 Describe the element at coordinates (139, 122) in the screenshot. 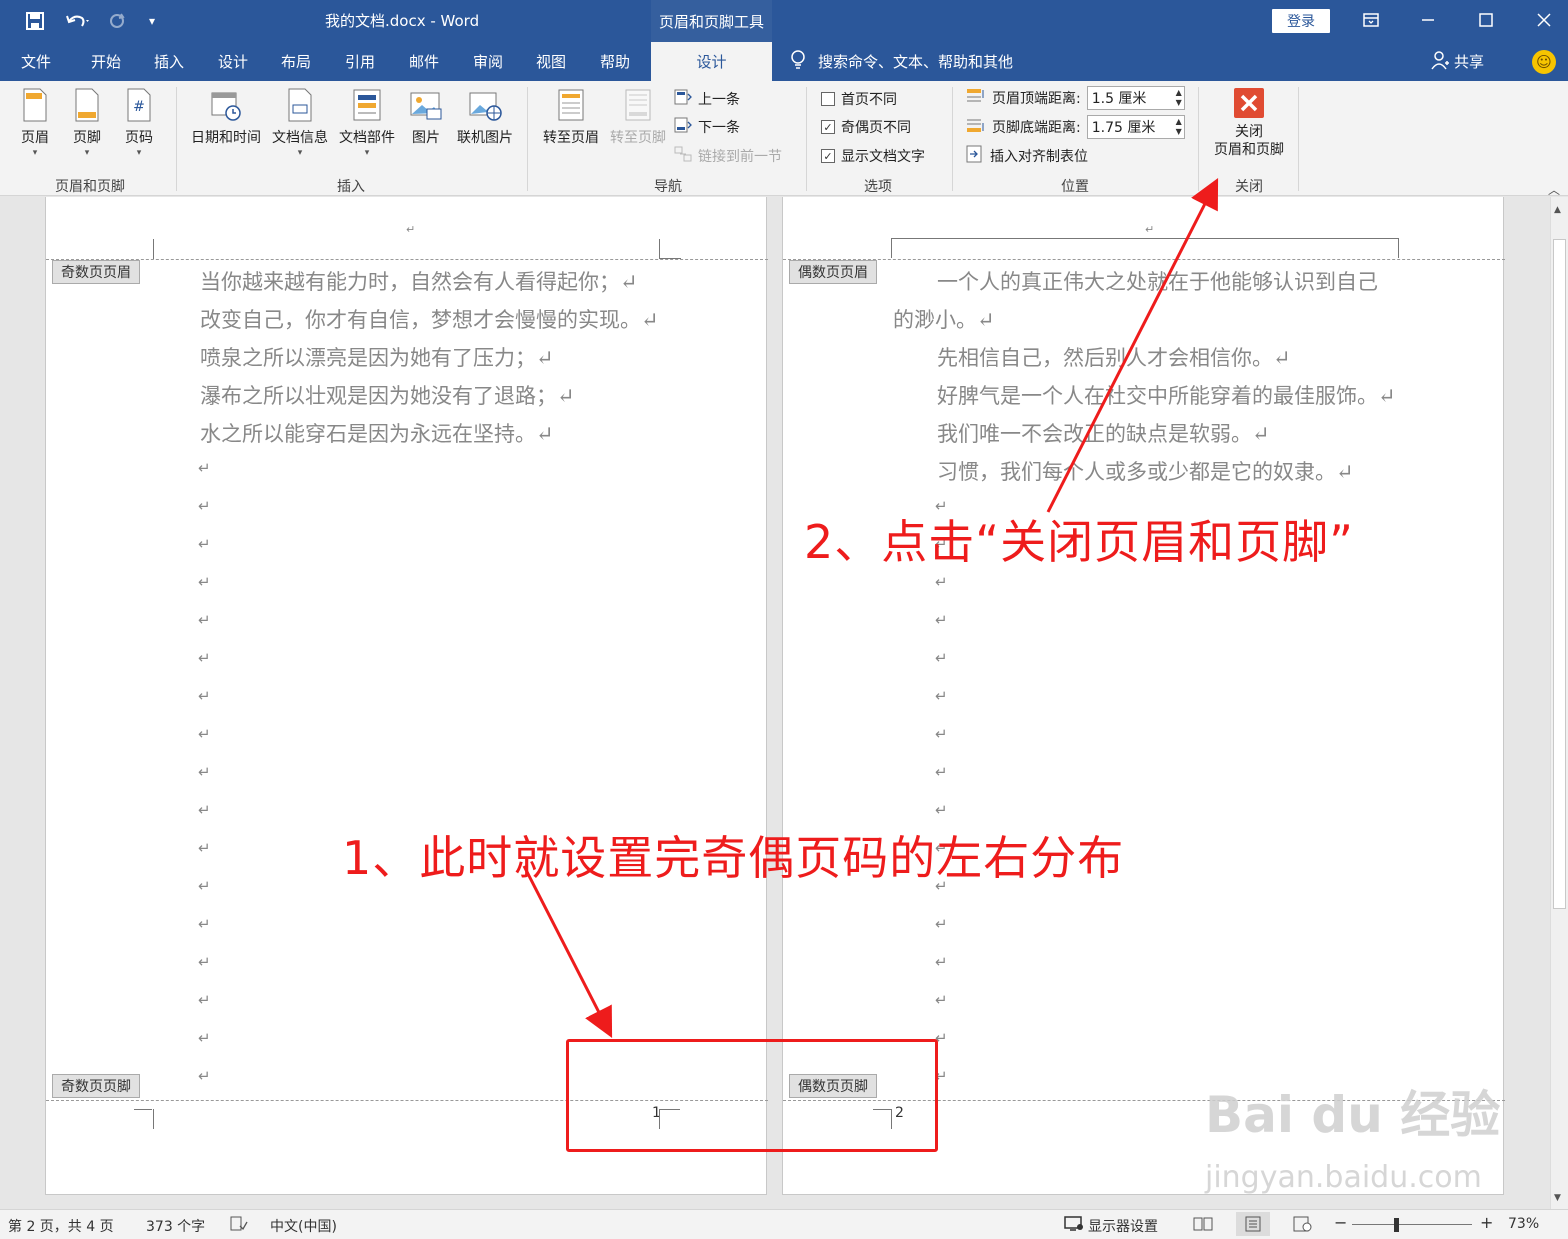

I see `page-number-button: # 页码 ▾` at that location.